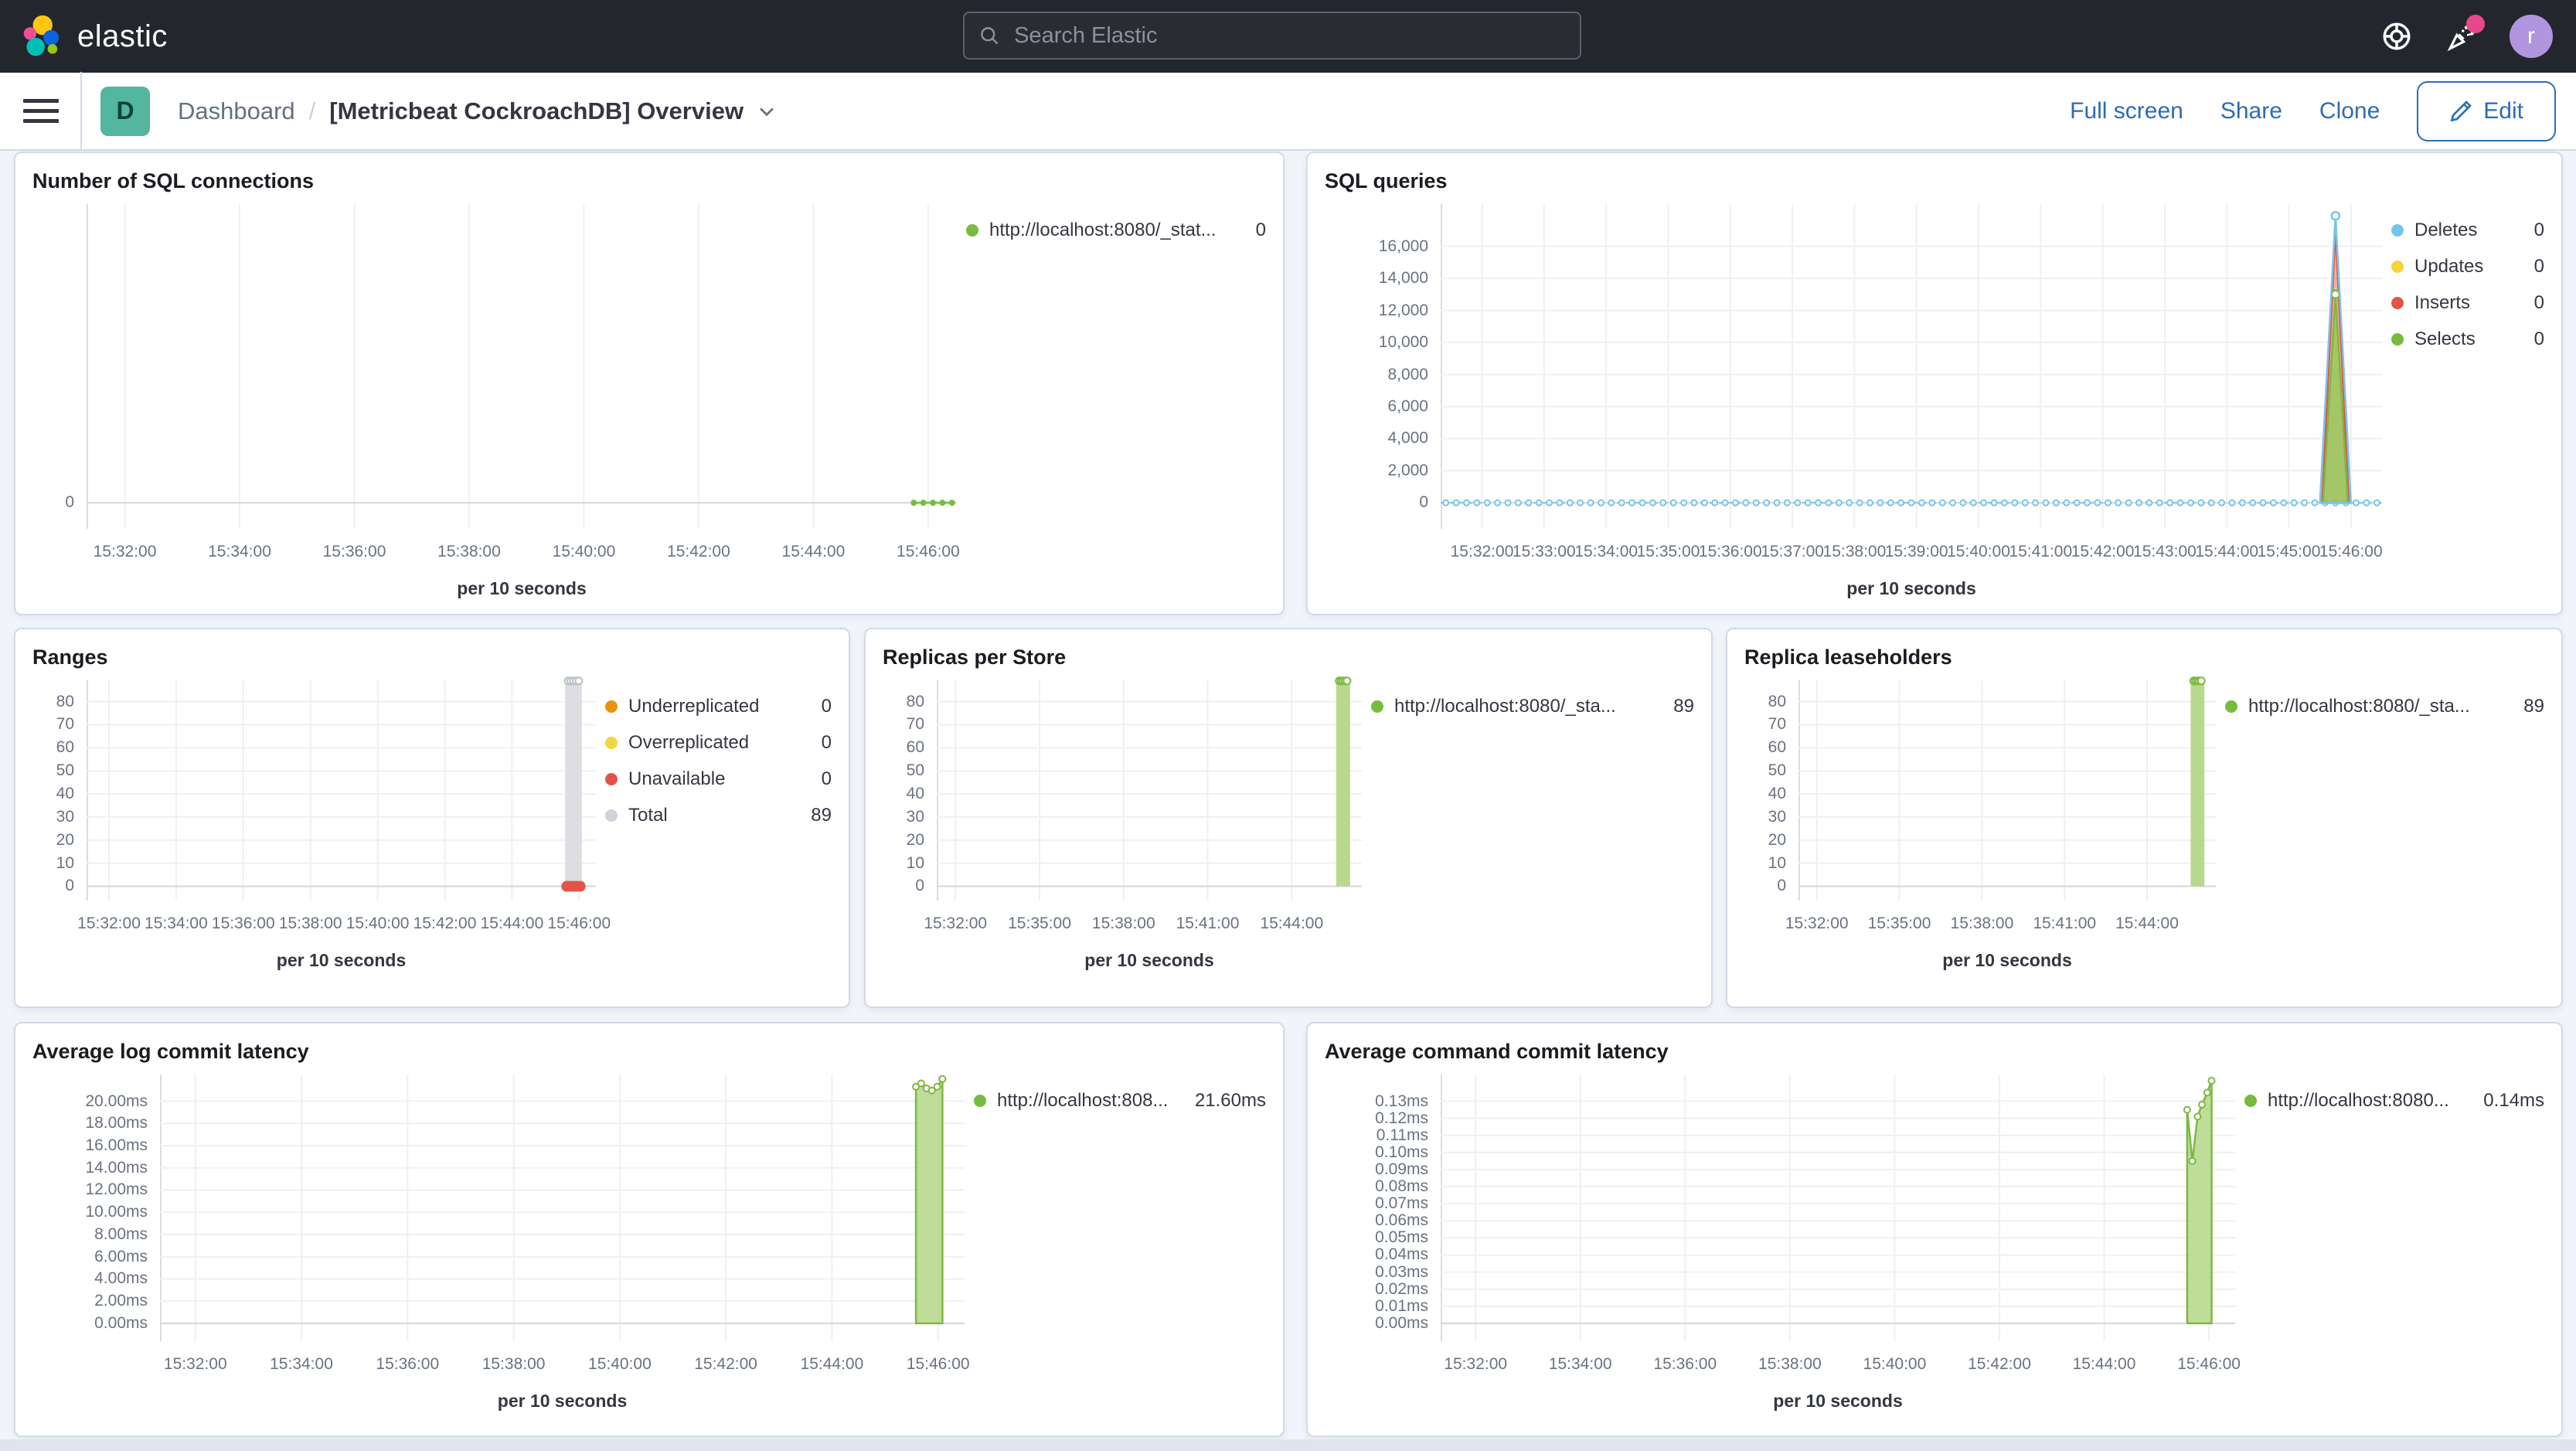 Image resolution: width=2576 pixels, height=1451 pixels. I want to click on y-tick-label: 0.13ms, so click(1401, 1101).